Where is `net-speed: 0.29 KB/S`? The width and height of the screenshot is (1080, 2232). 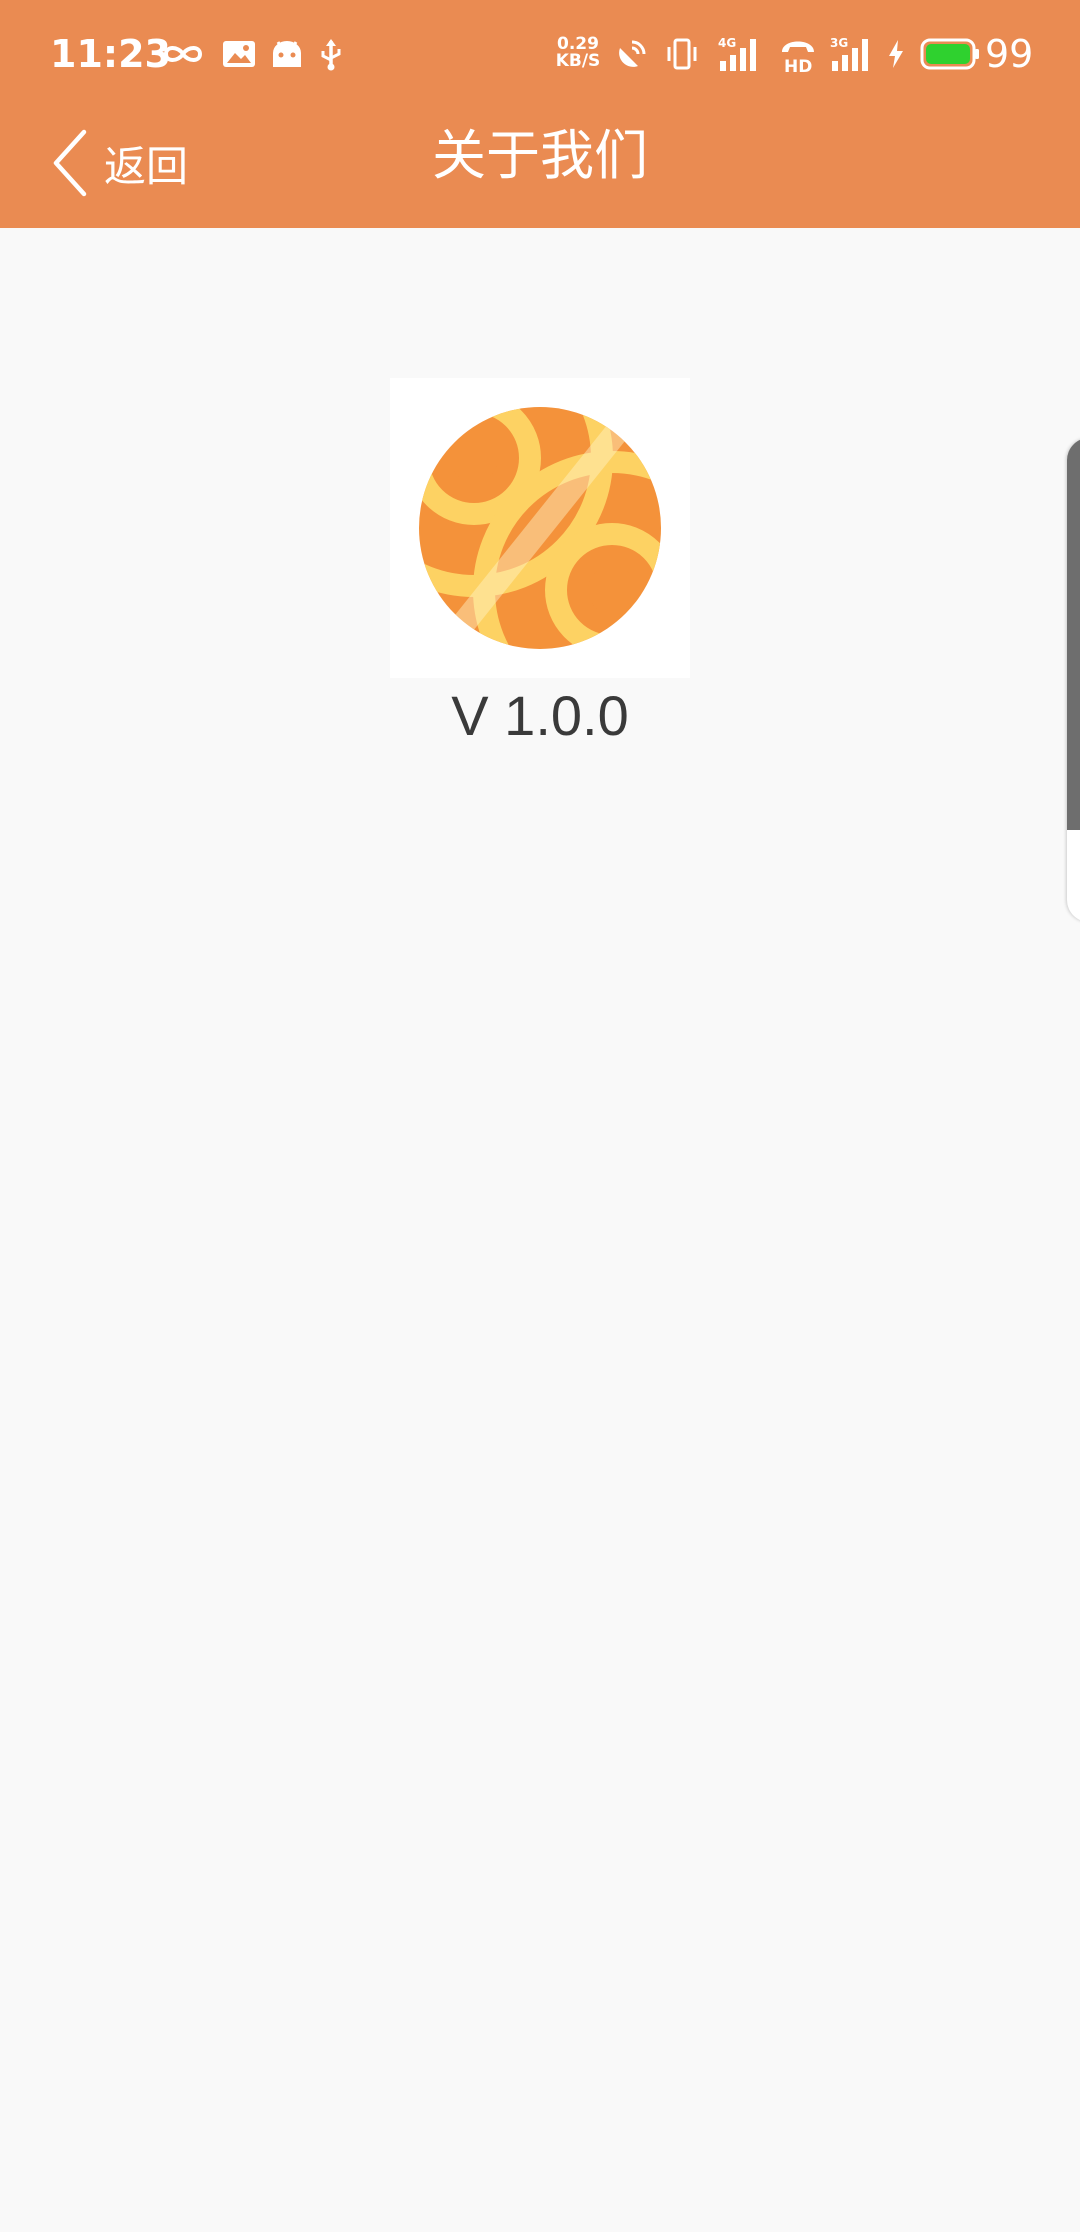 net-speed: 0.29 KB/S is located at coordinates (578, 53).